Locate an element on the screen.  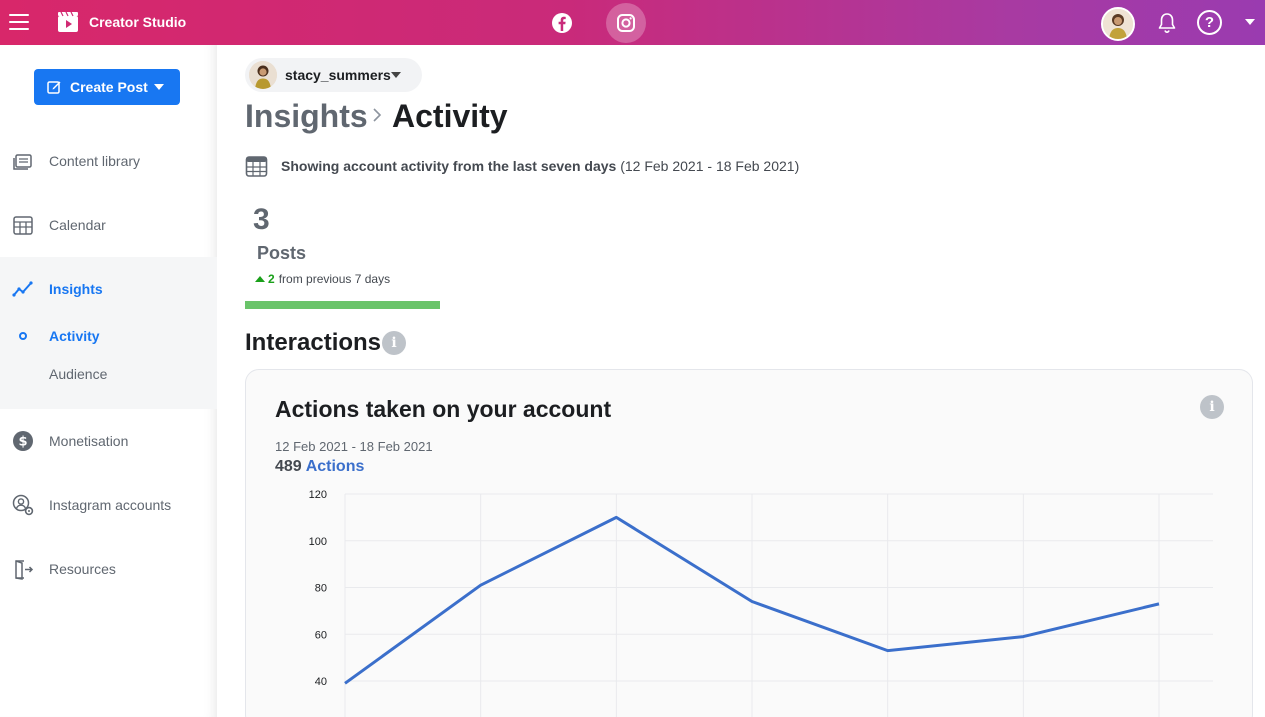
y-tick-label: 60 is located at coordinates (321, 635).